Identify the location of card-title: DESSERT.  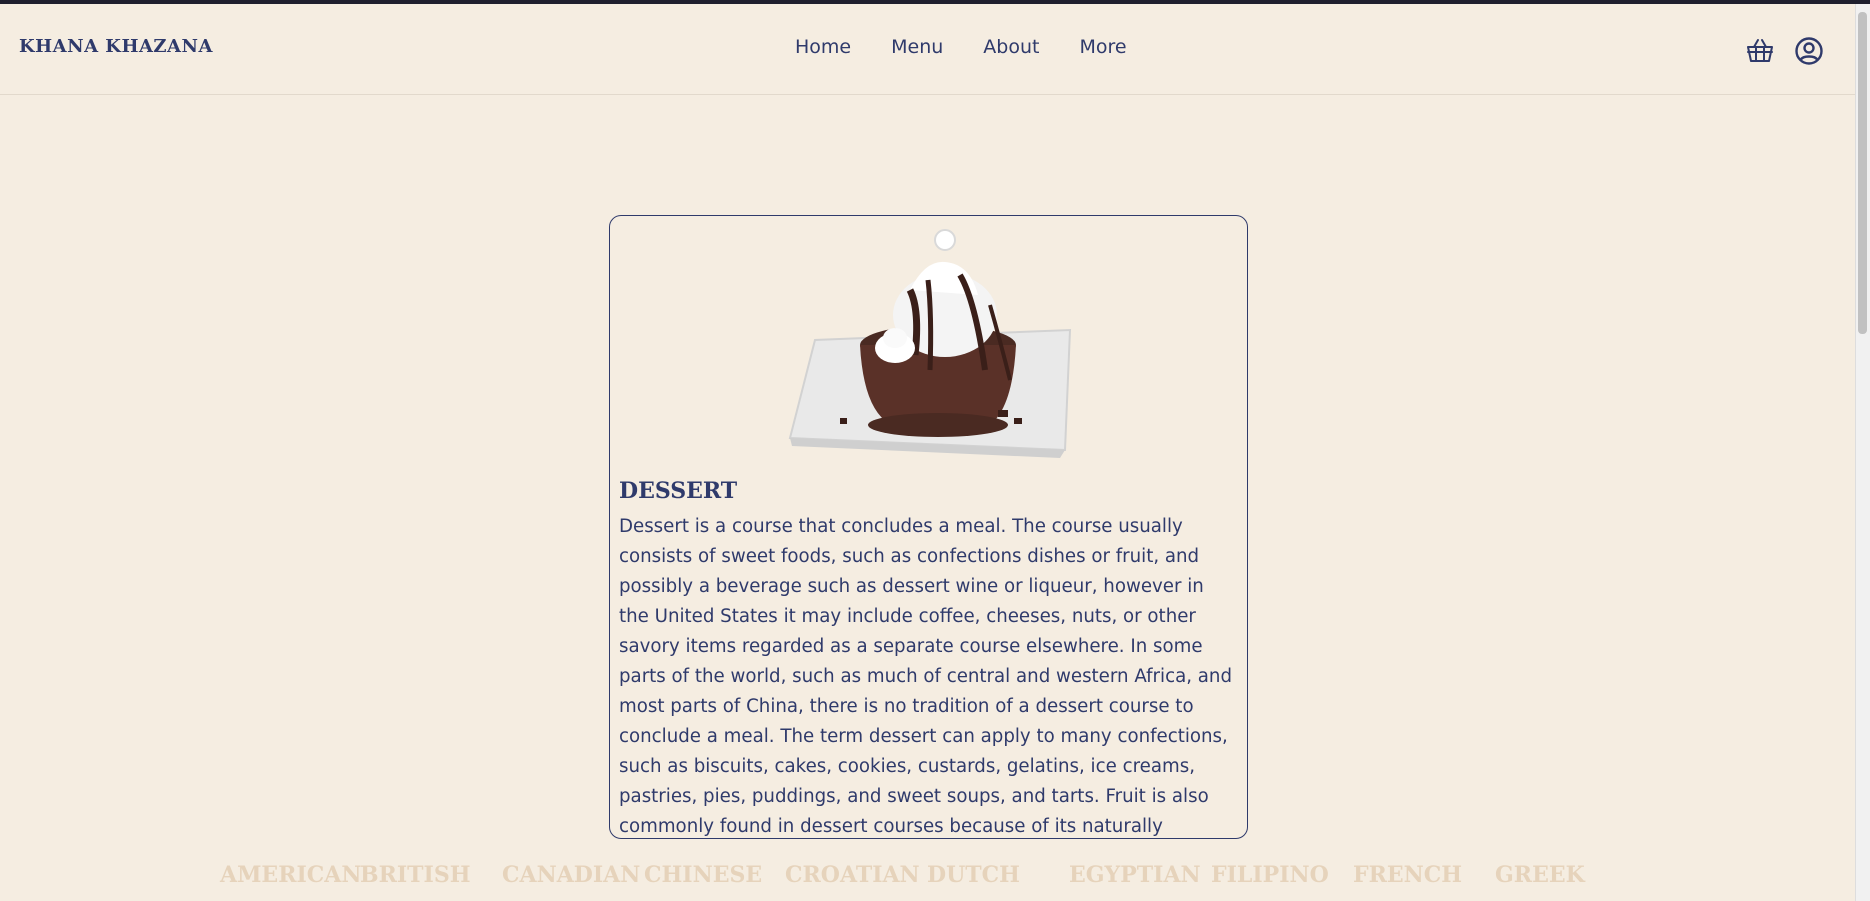
(678, 491).